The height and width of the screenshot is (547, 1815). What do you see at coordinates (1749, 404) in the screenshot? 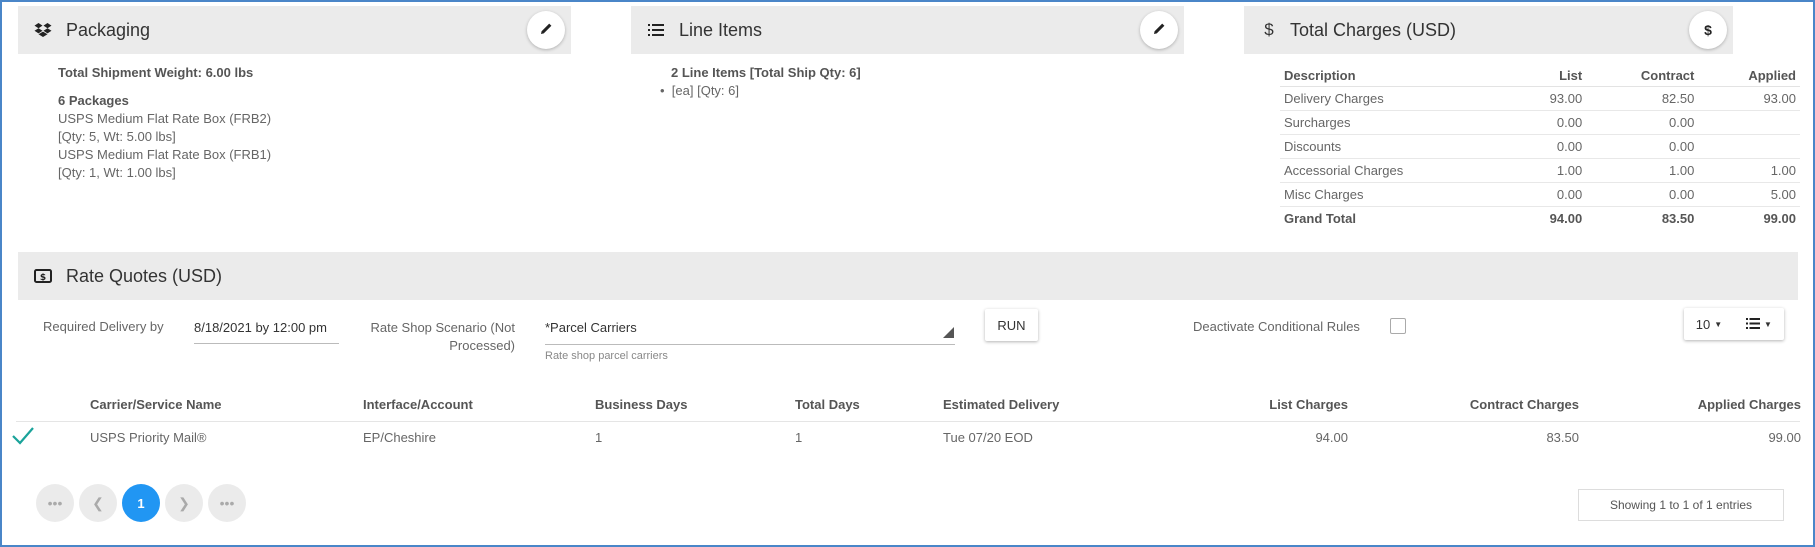
I see `col-applied-charges: Applied Charges` at bounding box center [1749, 404].